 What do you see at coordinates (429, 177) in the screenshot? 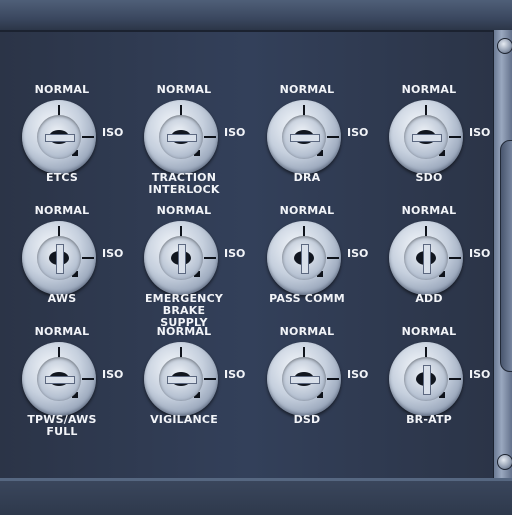
I see `switch-name: SDO` at bounding box center [429, 177].